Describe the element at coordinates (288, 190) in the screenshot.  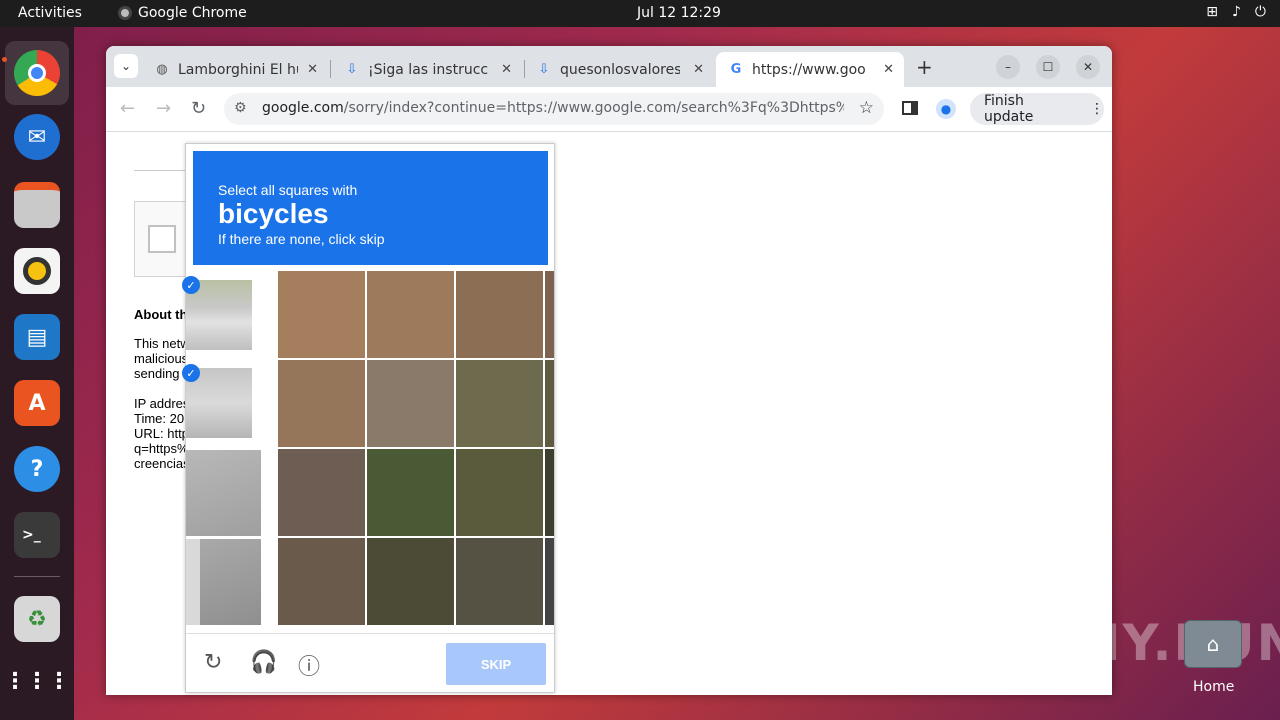
I see `captcha-instruction: Select all squares with` at that location.